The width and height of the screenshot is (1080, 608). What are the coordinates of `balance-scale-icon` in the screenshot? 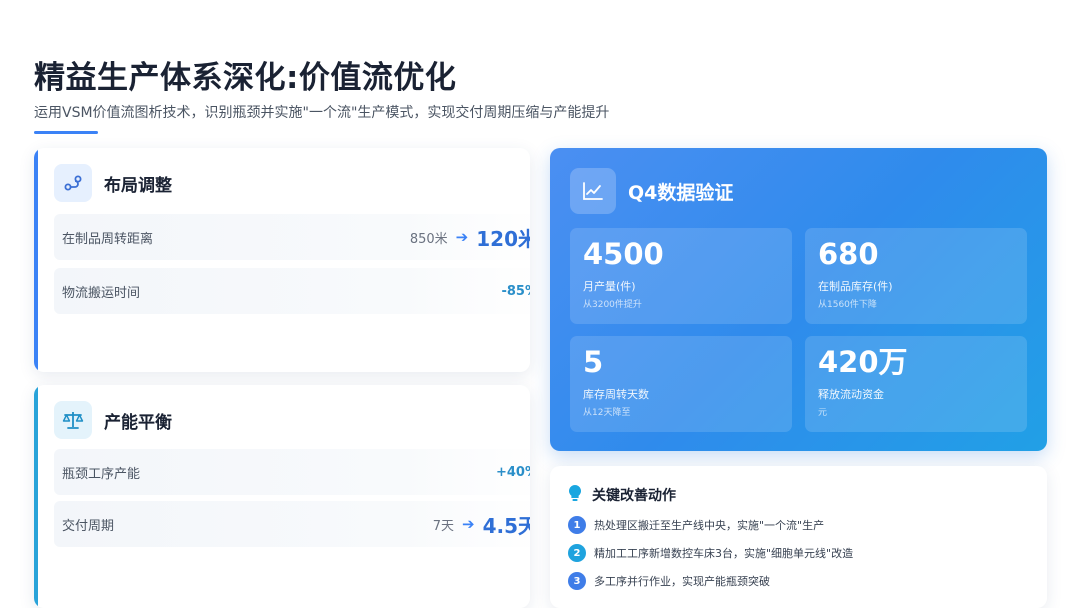 It's located at (73, 420).